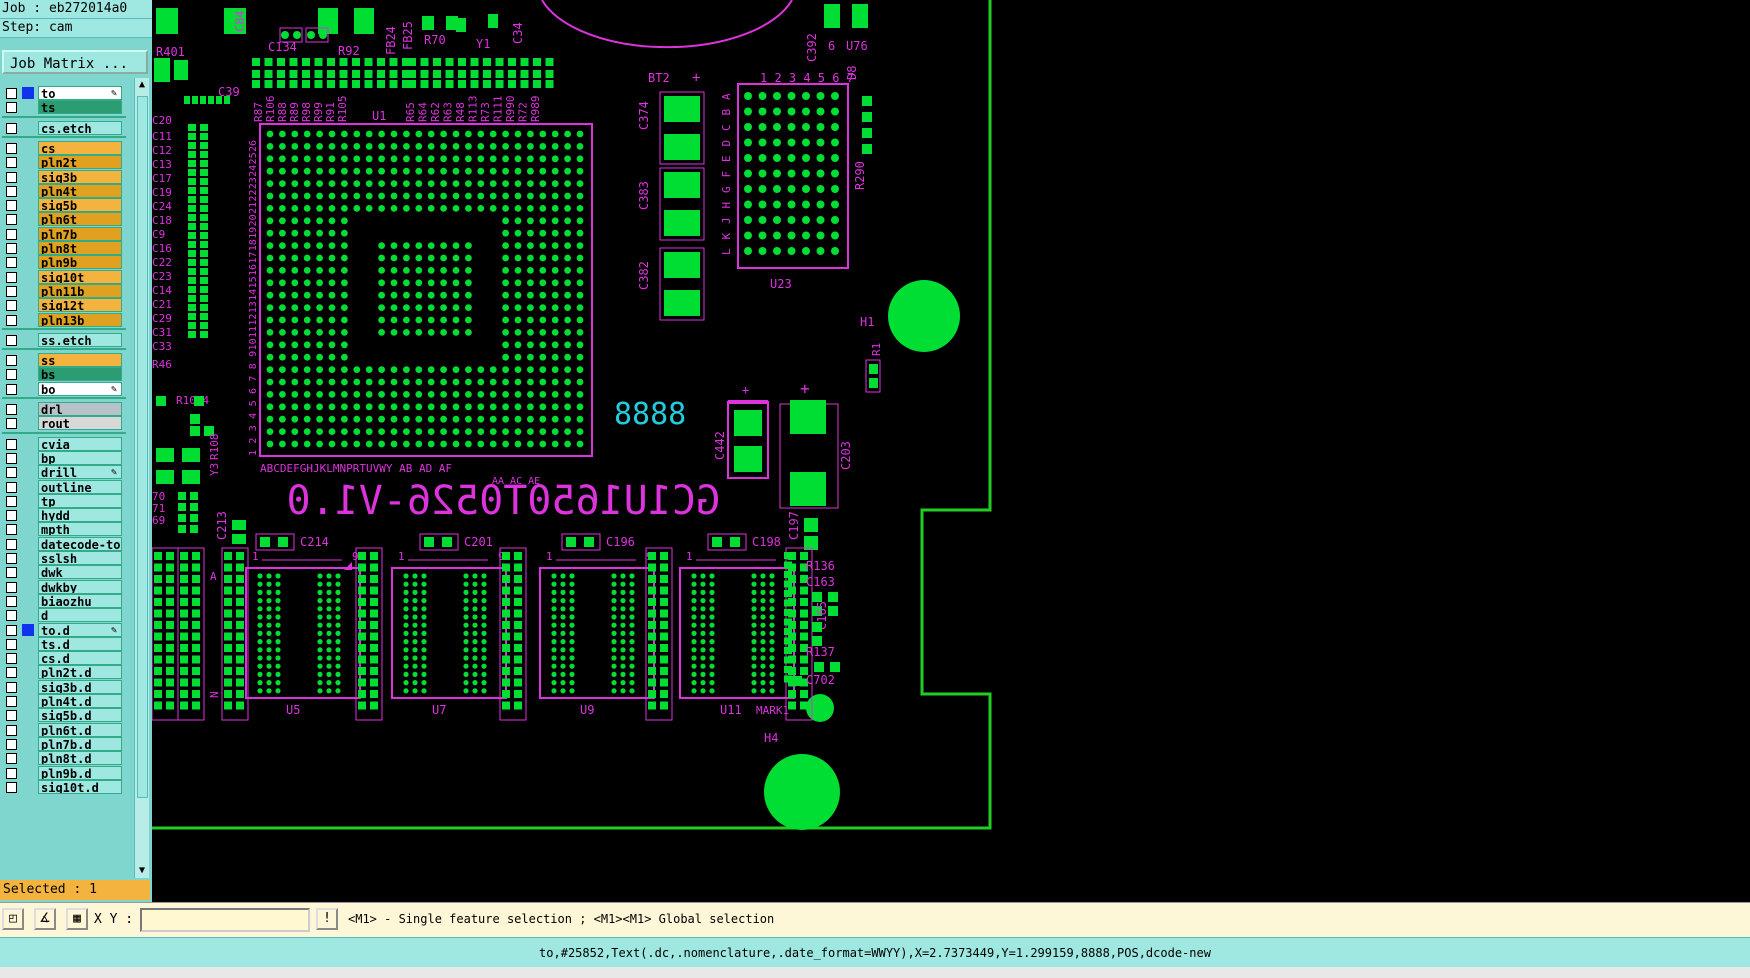  I want to click on bga-row-24: 24, so click(253, 171).